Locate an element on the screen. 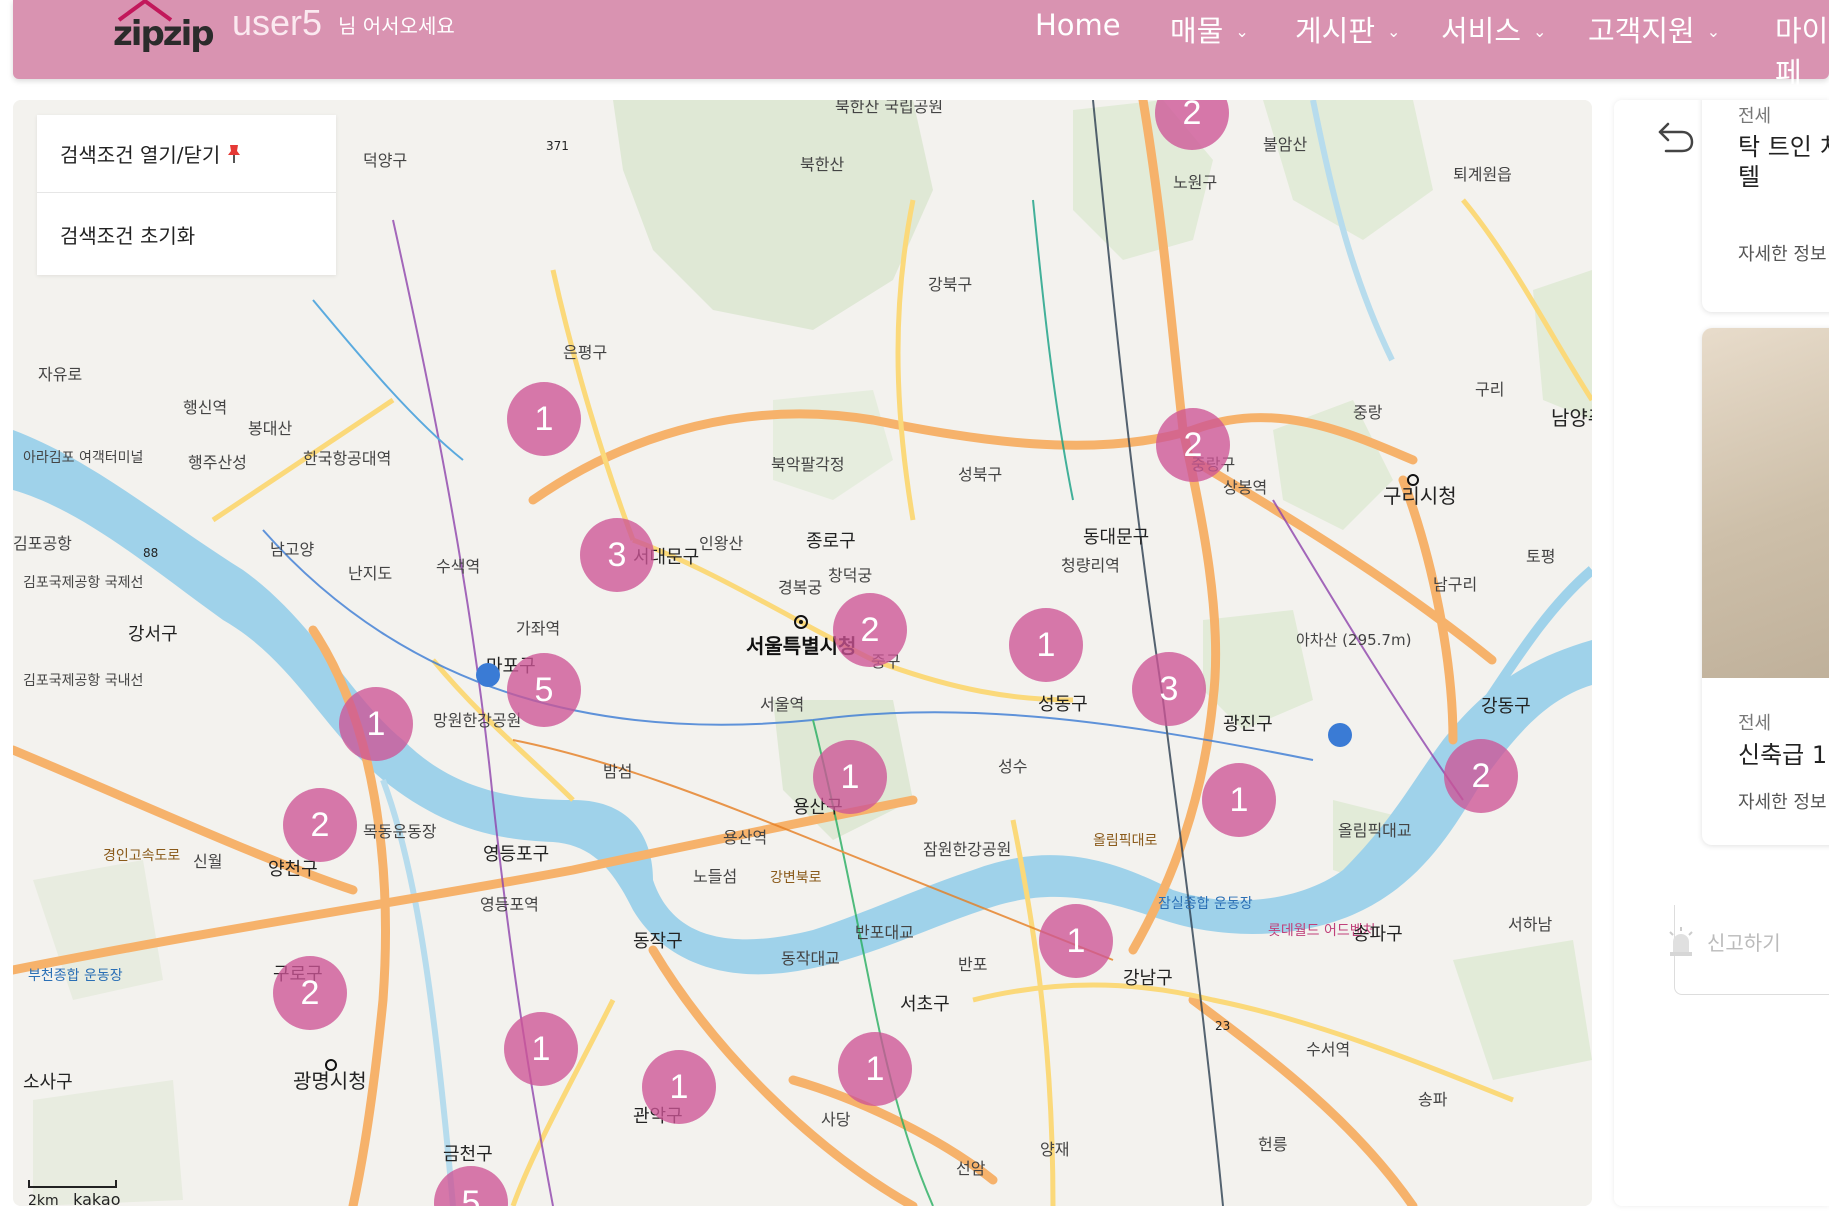 This screenshot has height=1227, width=1829. listing-type: 전세 is located at coordinates (1755, 116).